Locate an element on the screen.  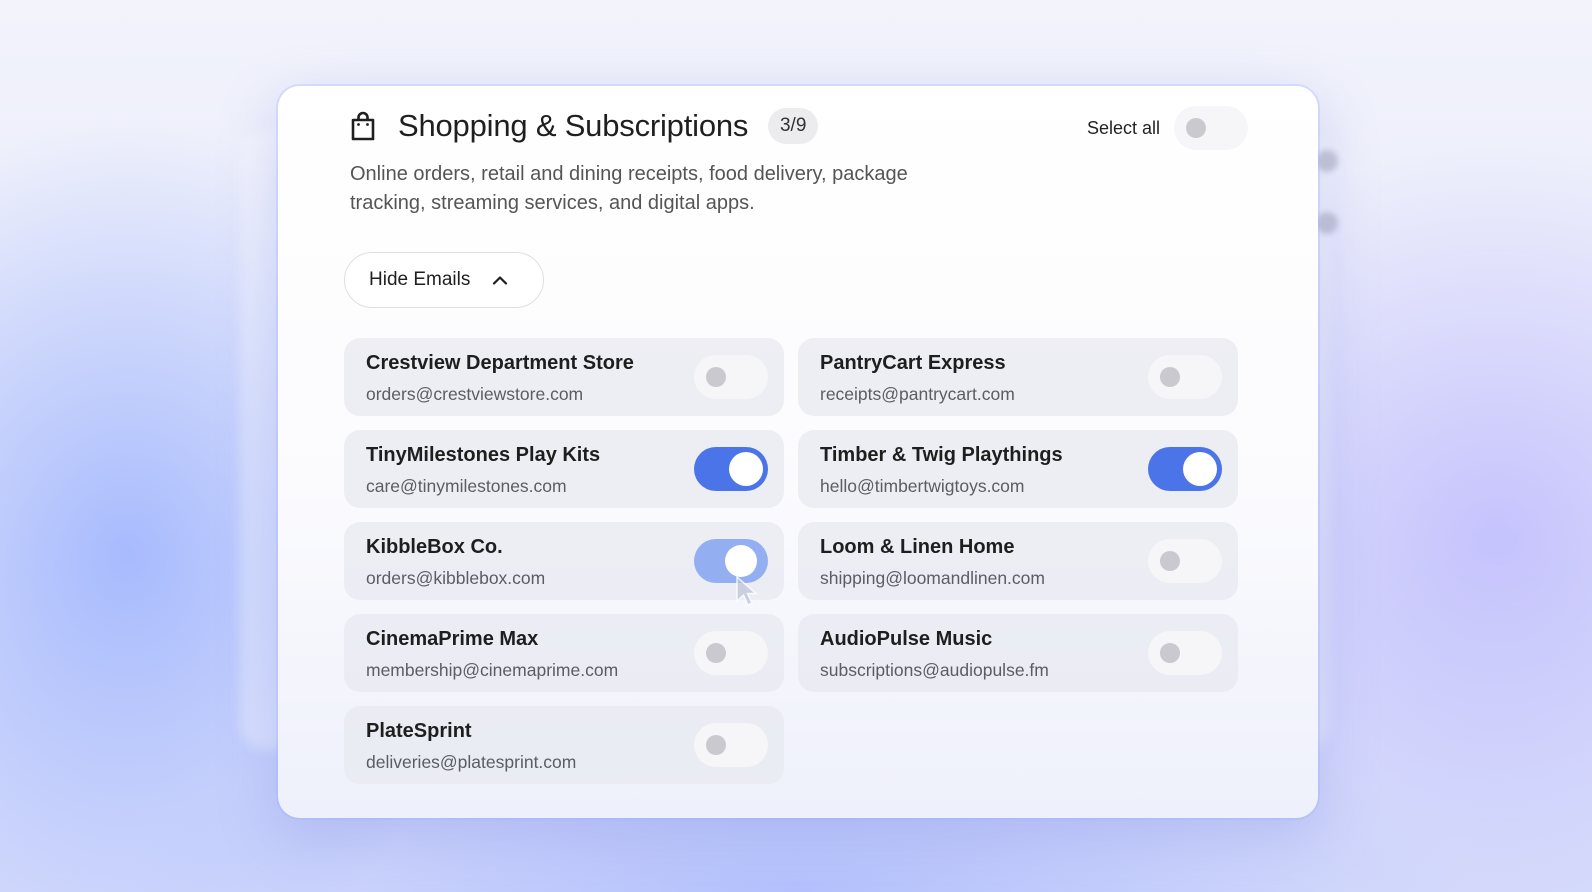
select-all-label: Select all is located at coordinates (1123, 127).